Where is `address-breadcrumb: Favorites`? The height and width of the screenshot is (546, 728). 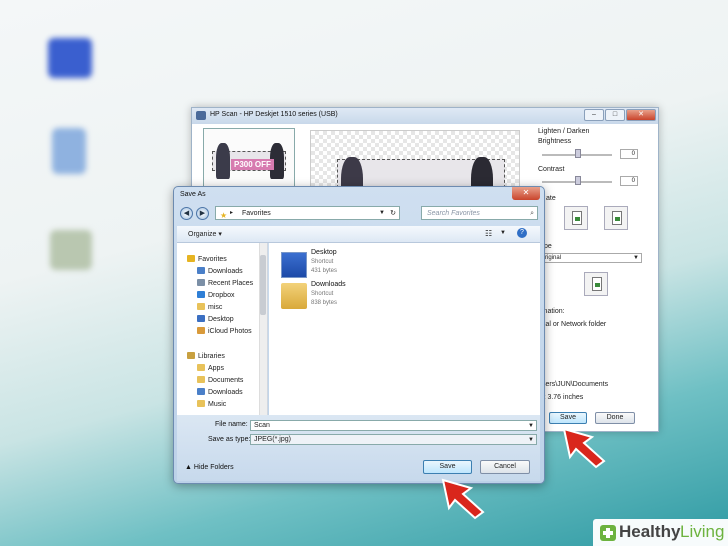
address-breadcrumb: Favorites is located at coordinates (256, 213).